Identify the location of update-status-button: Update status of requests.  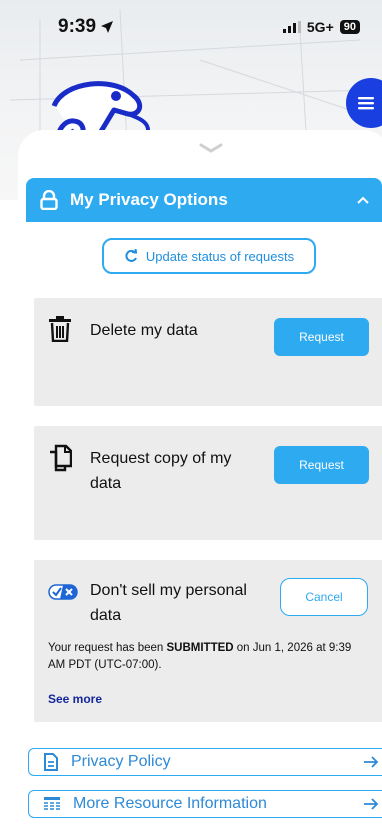
(209, 256).